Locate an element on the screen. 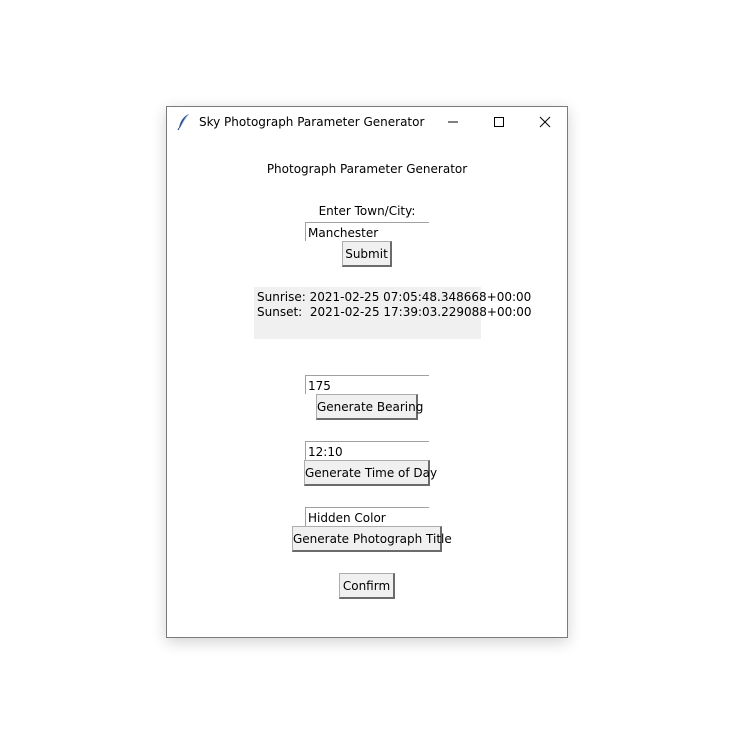  close-icon is located at coordinates (545, 122).